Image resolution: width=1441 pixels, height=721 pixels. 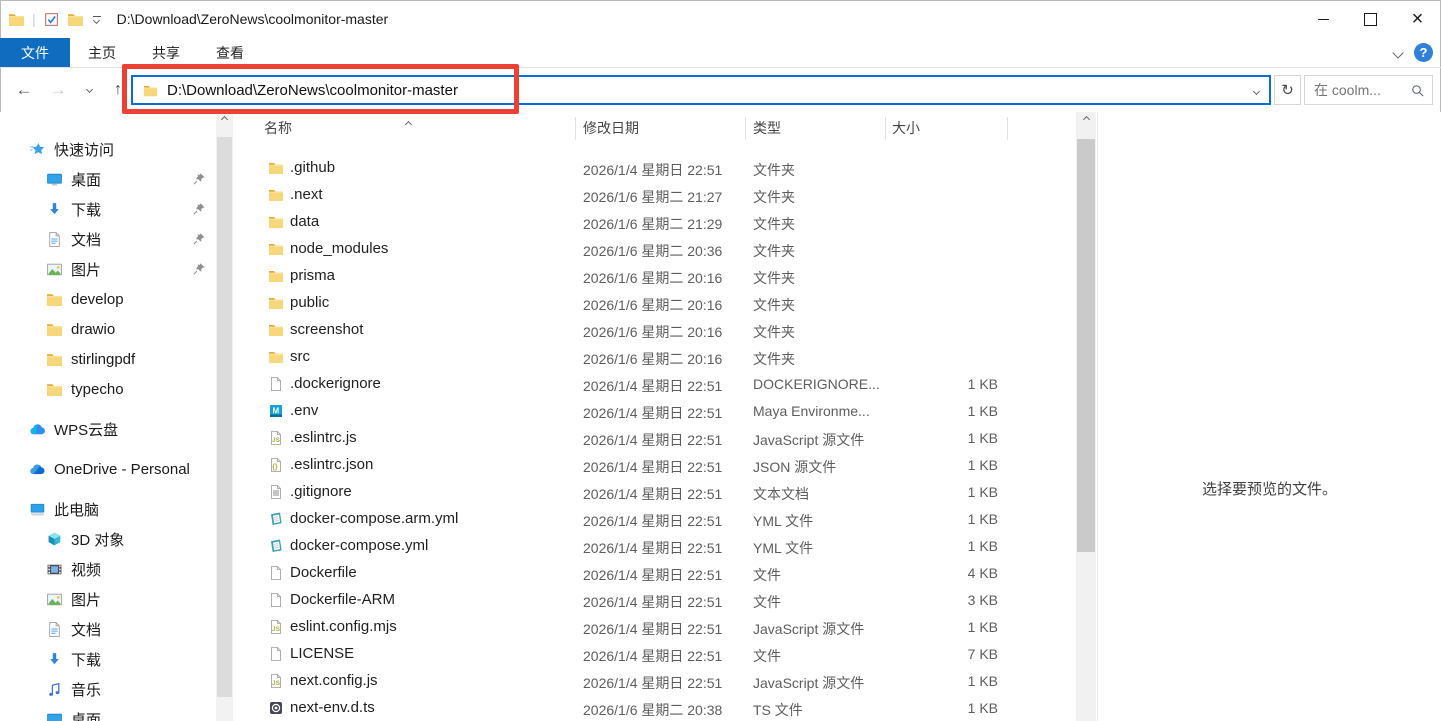 What do you see at coordinates (658, 357) in the screenshot?
I see `table-row: src 2026/1/6 星期二 20:16 文件夹` at bounding box center [658, 357].